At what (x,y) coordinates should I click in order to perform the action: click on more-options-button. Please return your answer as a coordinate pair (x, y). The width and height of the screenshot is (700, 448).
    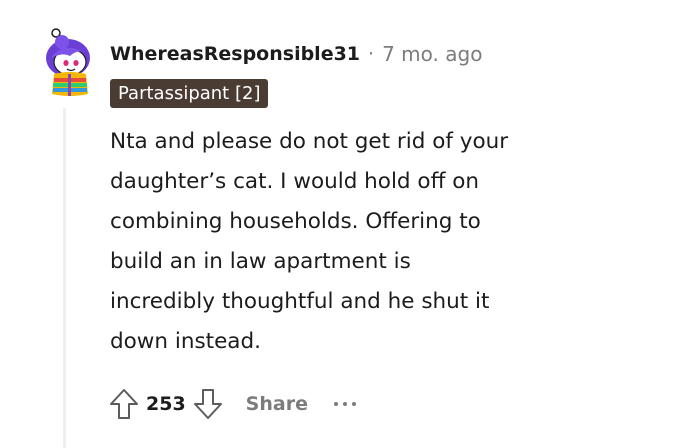
    Looking at the image, I should click on (344, 404).